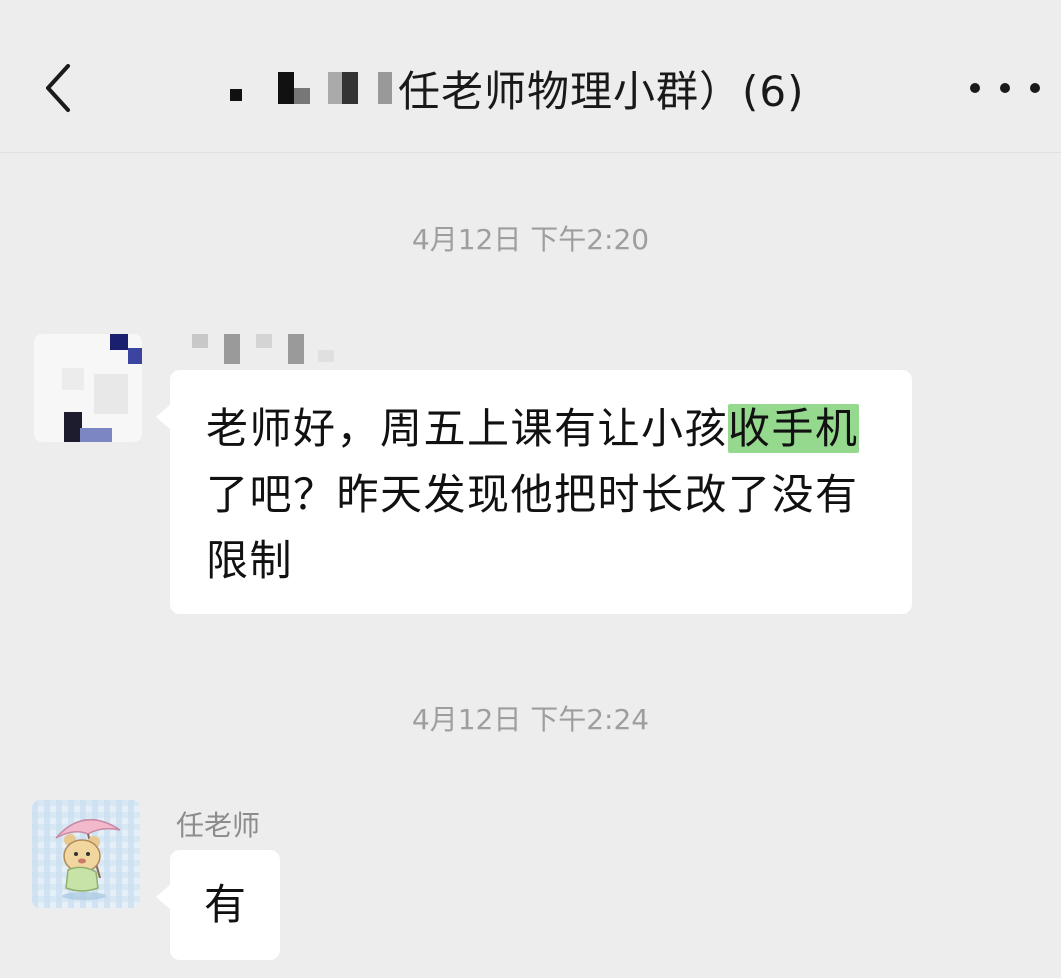  I want to click on message-text-part: 了吧？昨天发现他把时长改了没有限制, so click(532, 527).